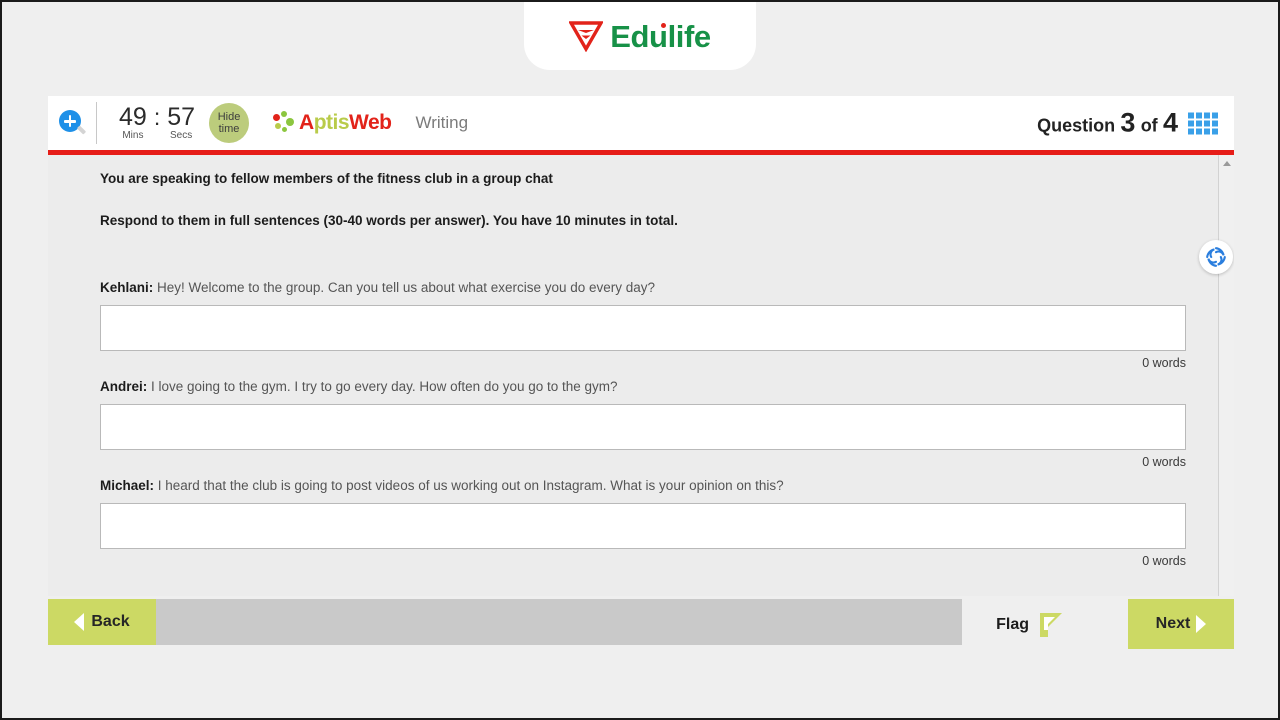 The width and height of the screenshot is (1280, 720). What do you see at coordinates (641, 123) in the screenshot?
I see `exam-header: 49 Mins : 57 Secs Hide time AptisWeb Wri` at bounding box center [641, 123].